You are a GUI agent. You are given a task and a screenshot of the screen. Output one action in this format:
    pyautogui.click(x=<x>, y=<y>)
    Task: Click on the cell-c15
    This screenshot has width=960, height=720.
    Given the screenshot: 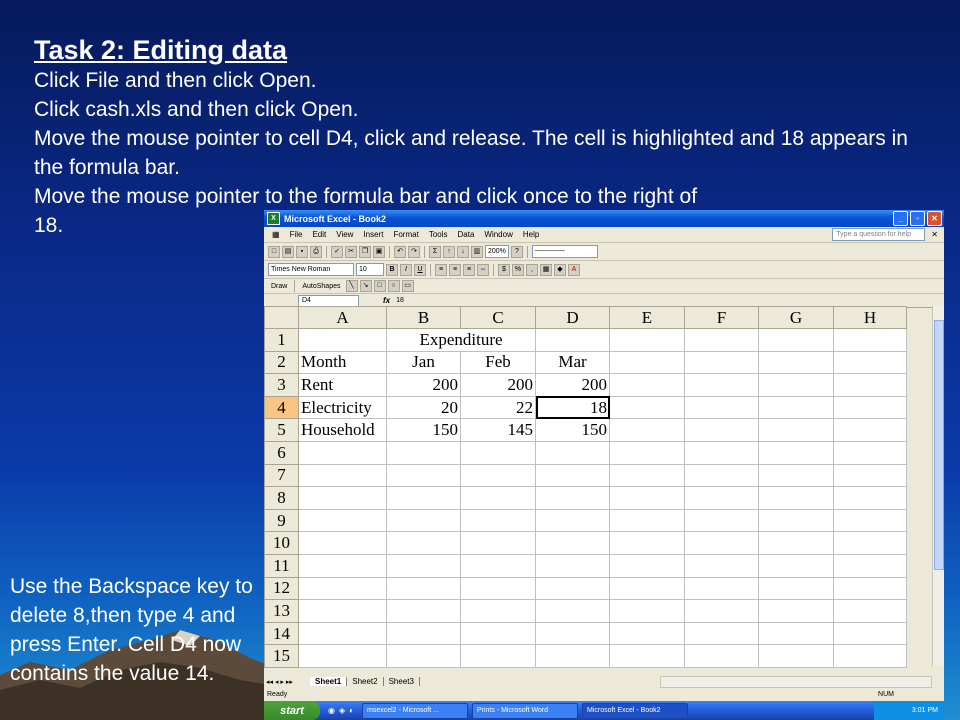 What is the action you would take?
    pyautogui.click(x=498, y=656)
    